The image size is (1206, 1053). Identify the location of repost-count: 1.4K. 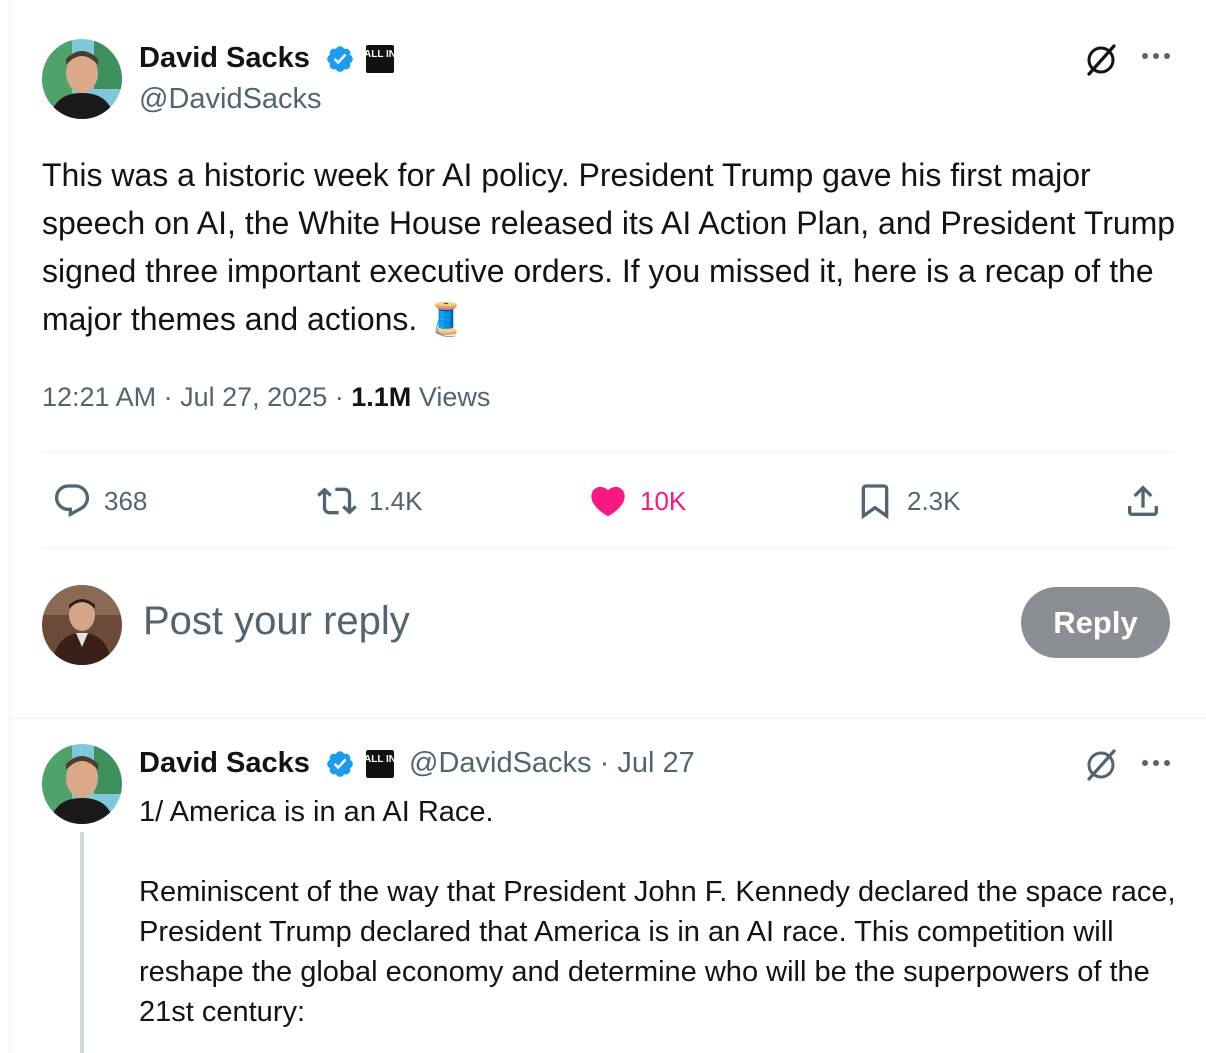
(396, 500).